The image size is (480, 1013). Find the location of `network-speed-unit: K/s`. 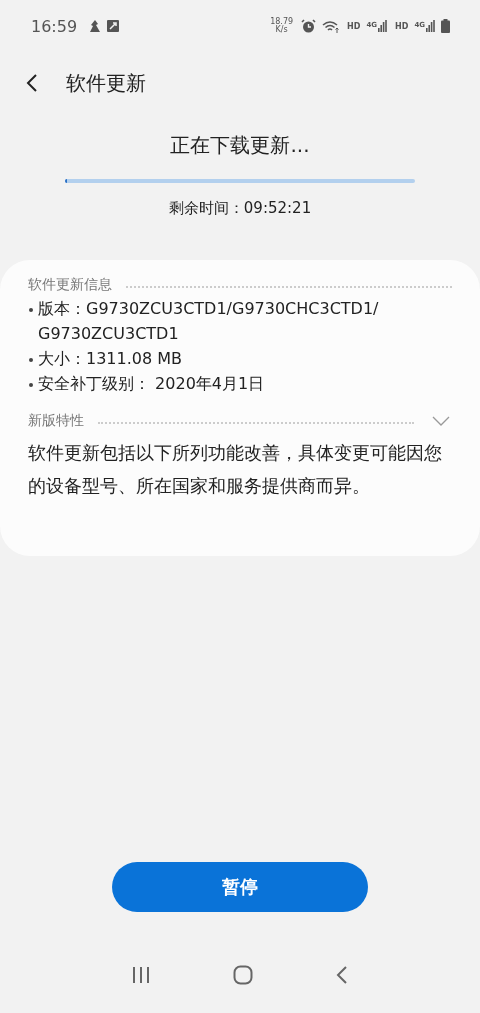

network-speed-unit: K/s is located at coordinates (281, 30).